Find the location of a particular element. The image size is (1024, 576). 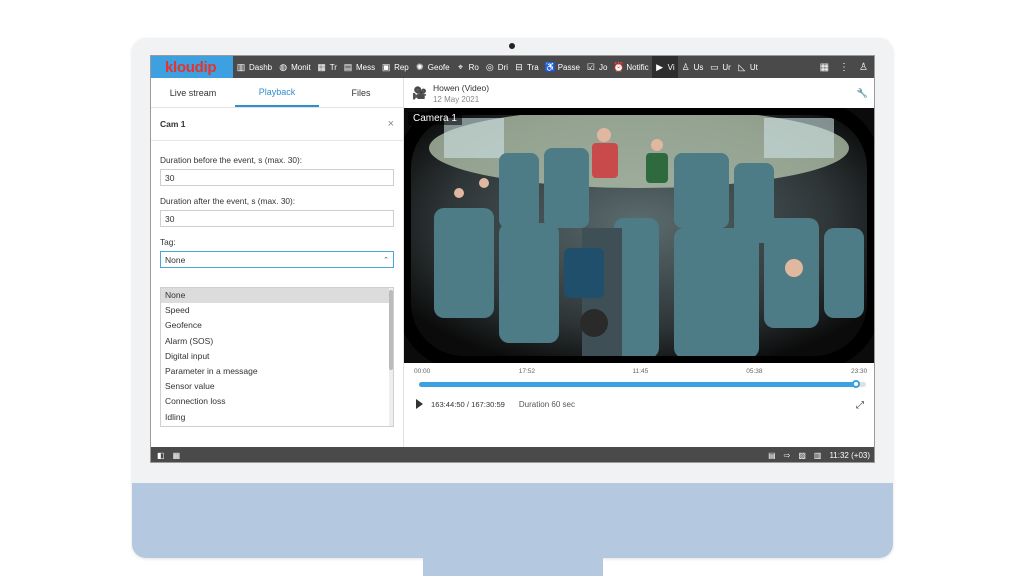

nav-label: Dashb is located at coordinates (261, 67).